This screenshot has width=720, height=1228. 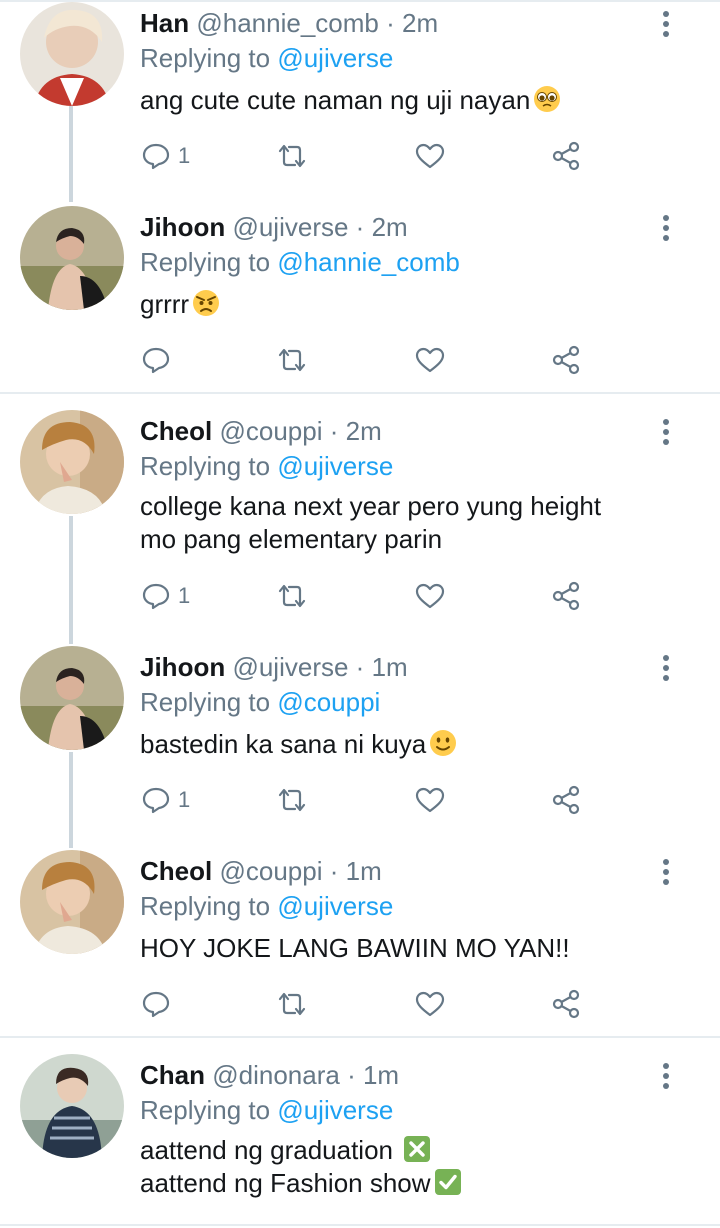 What do you see at coordinates (400, 431) in the screenshot?
I see `tweet-header: Cheol @couppi · 2m` at bounding box center [400, 431].